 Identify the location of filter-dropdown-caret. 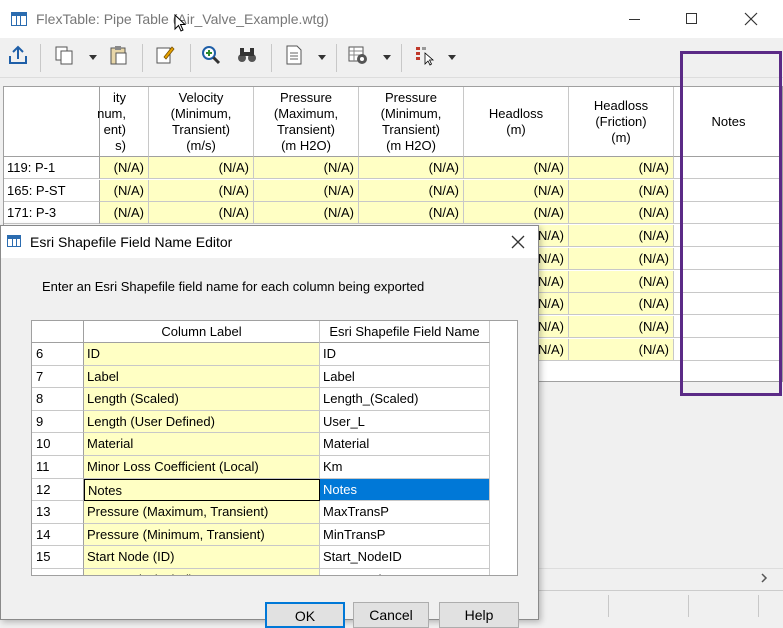
(452, 57).